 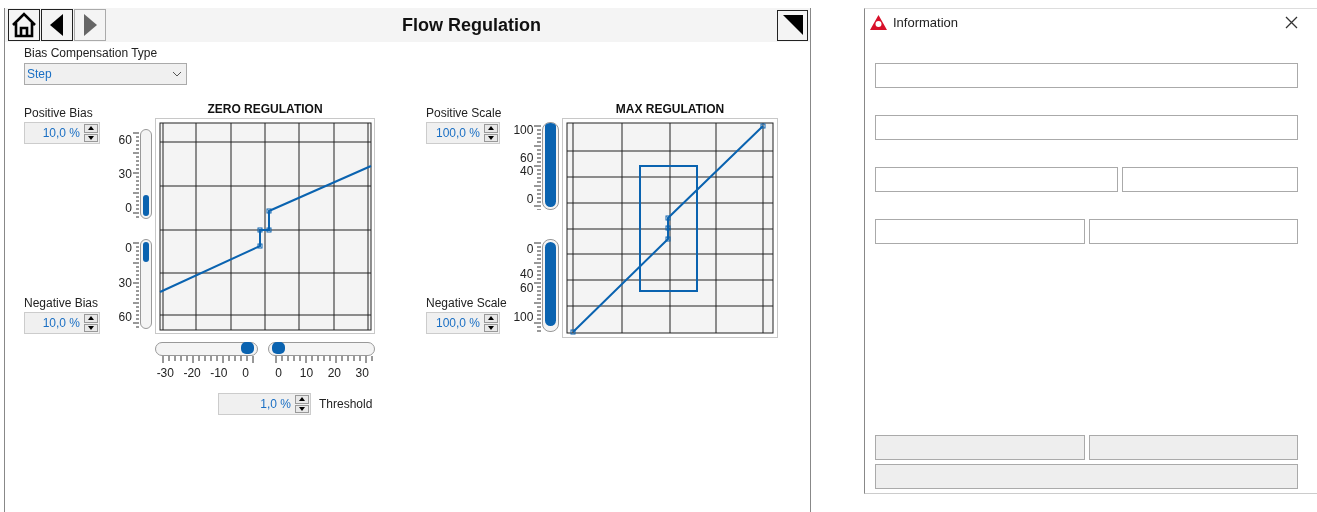 I want to click on chart-title: ZERO REGULATION, so click(x=265, y=110).